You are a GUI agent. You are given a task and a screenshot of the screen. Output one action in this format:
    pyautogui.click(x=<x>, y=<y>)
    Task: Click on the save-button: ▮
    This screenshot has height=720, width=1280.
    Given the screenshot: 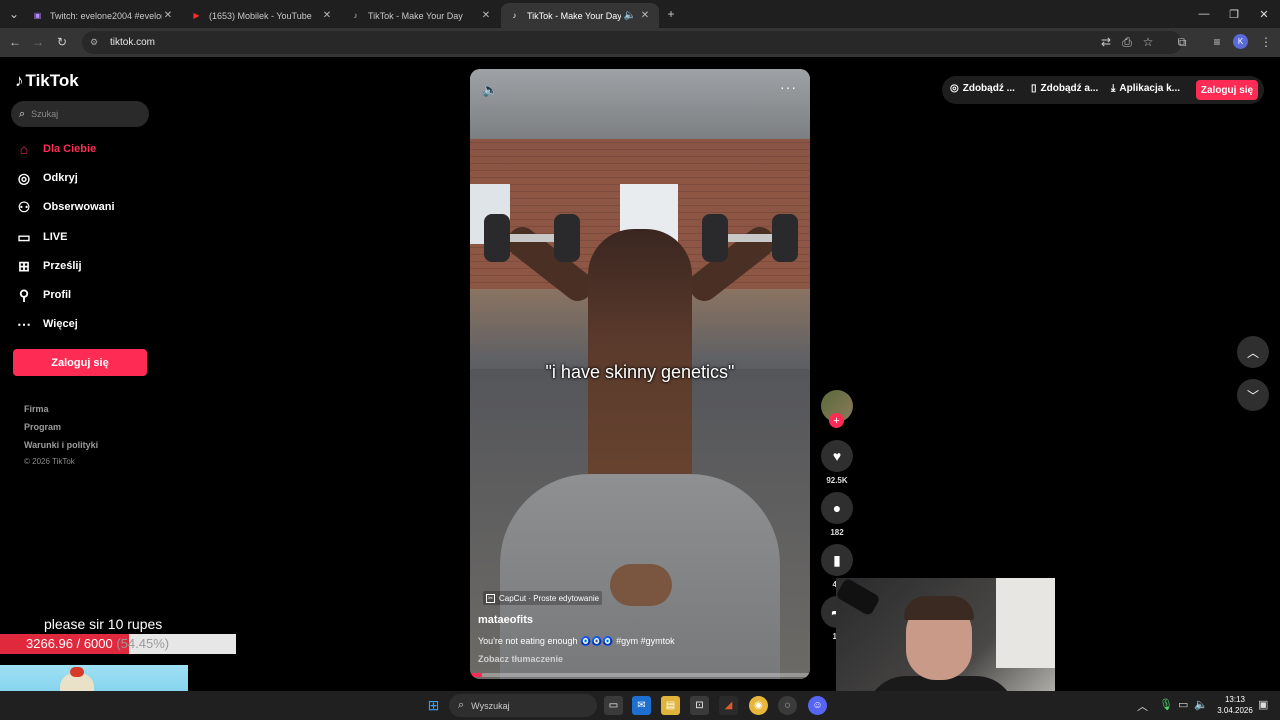 What is the action you would take?
    pyautogui.click(x=837, y=560)
    